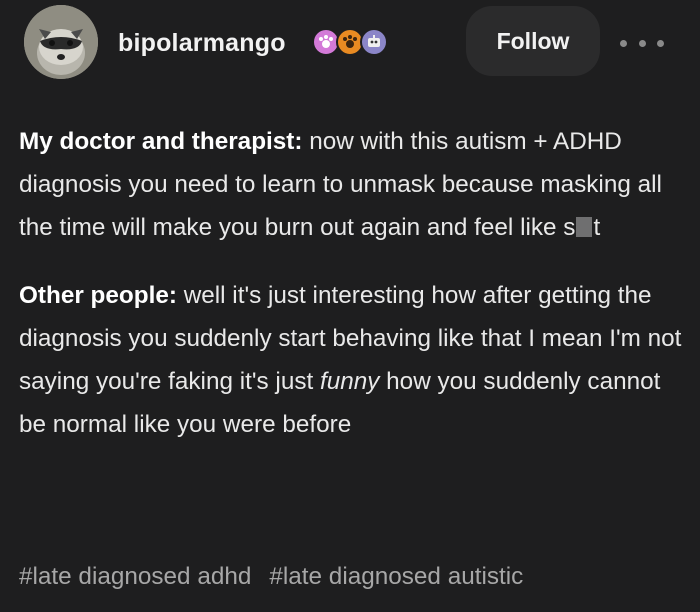 This screenshot has height=612, width=700. What do you see at coordinates (374, 42) in the screenshot?
I see `robot-badge-icon` at bounding box center [374, 42].